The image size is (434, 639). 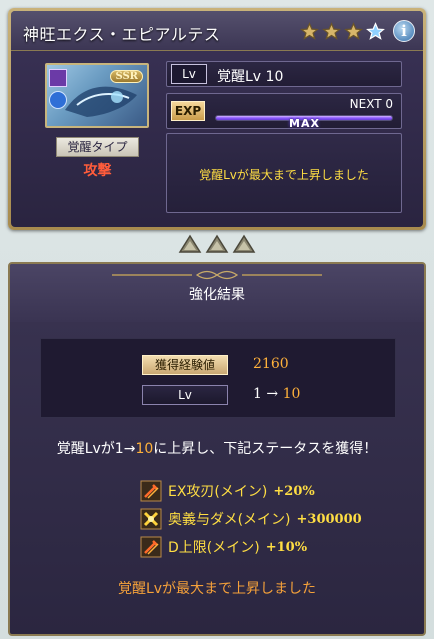 I want to click on summary-prefix: 覚醒Lvが, so click(x=85, y=449).